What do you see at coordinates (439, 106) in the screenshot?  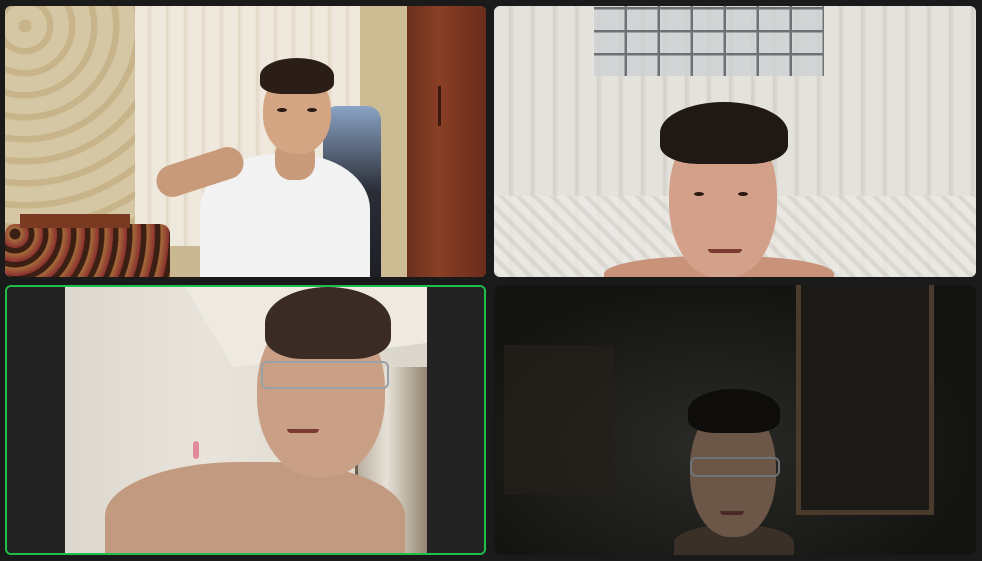 I see `wardrobe-handle` at bounding box center [439, 106].